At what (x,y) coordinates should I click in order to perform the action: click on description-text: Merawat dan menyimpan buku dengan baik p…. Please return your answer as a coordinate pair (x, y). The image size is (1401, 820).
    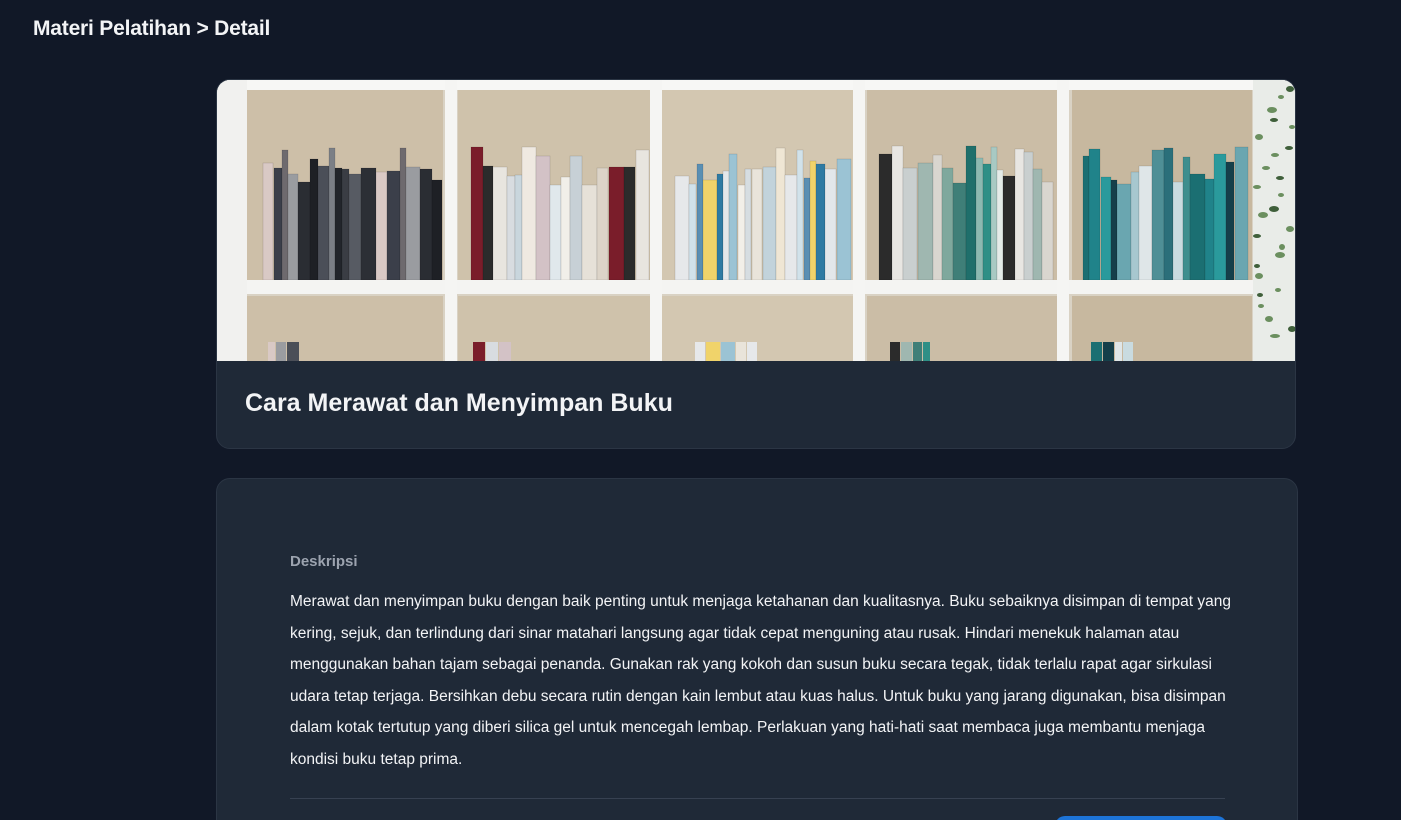
    Looking at the image, I should click on (760, 680).